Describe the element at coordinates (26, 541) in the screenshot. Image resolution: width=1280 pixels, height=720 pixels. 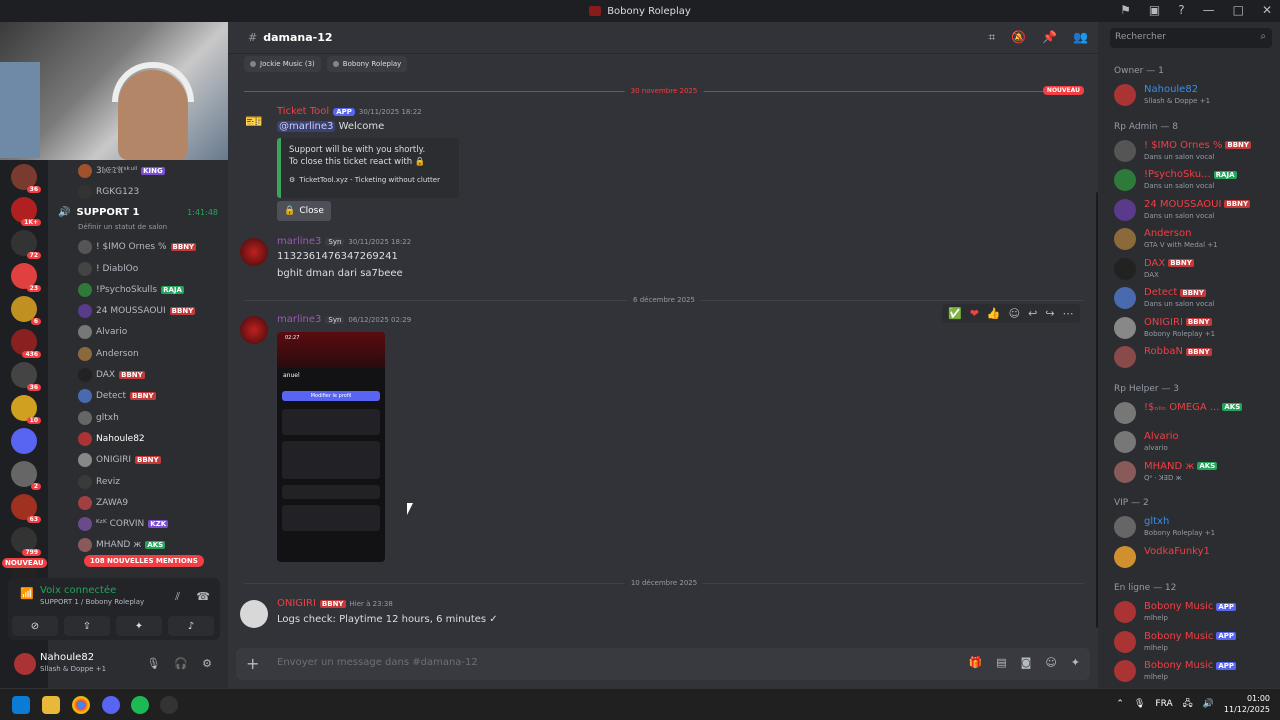
I see `server-icon: 799` at that location.